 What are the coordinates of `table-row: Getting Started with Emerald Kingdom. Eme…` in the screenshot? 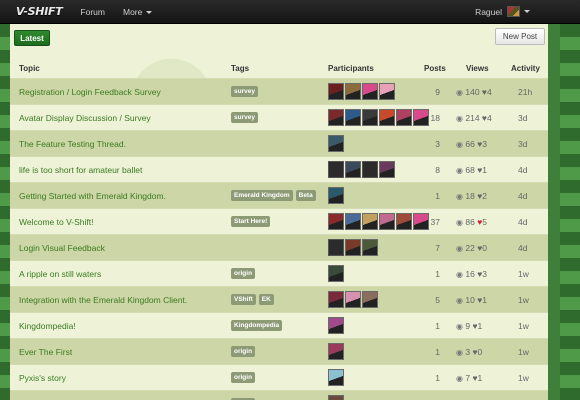 It's located at (279, 195).